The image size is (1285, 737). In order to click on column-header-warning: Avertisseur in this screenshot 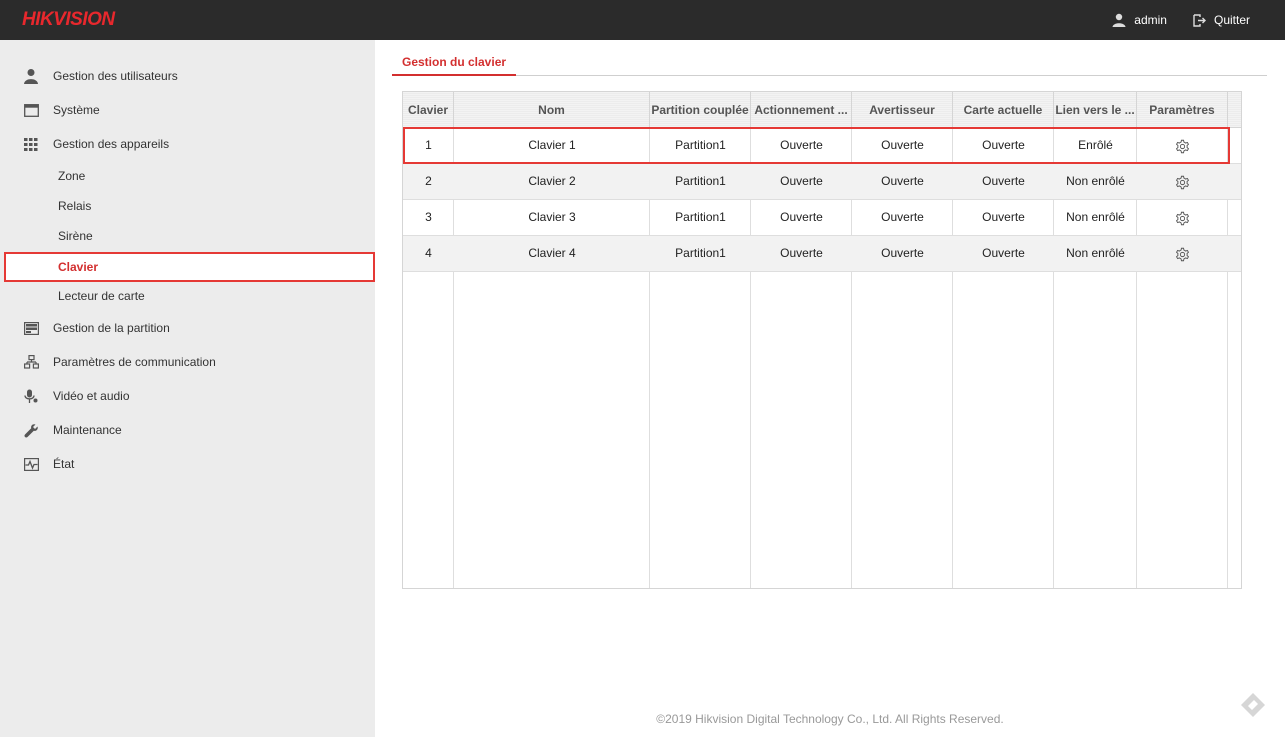, I will do `click(902, 110)`.